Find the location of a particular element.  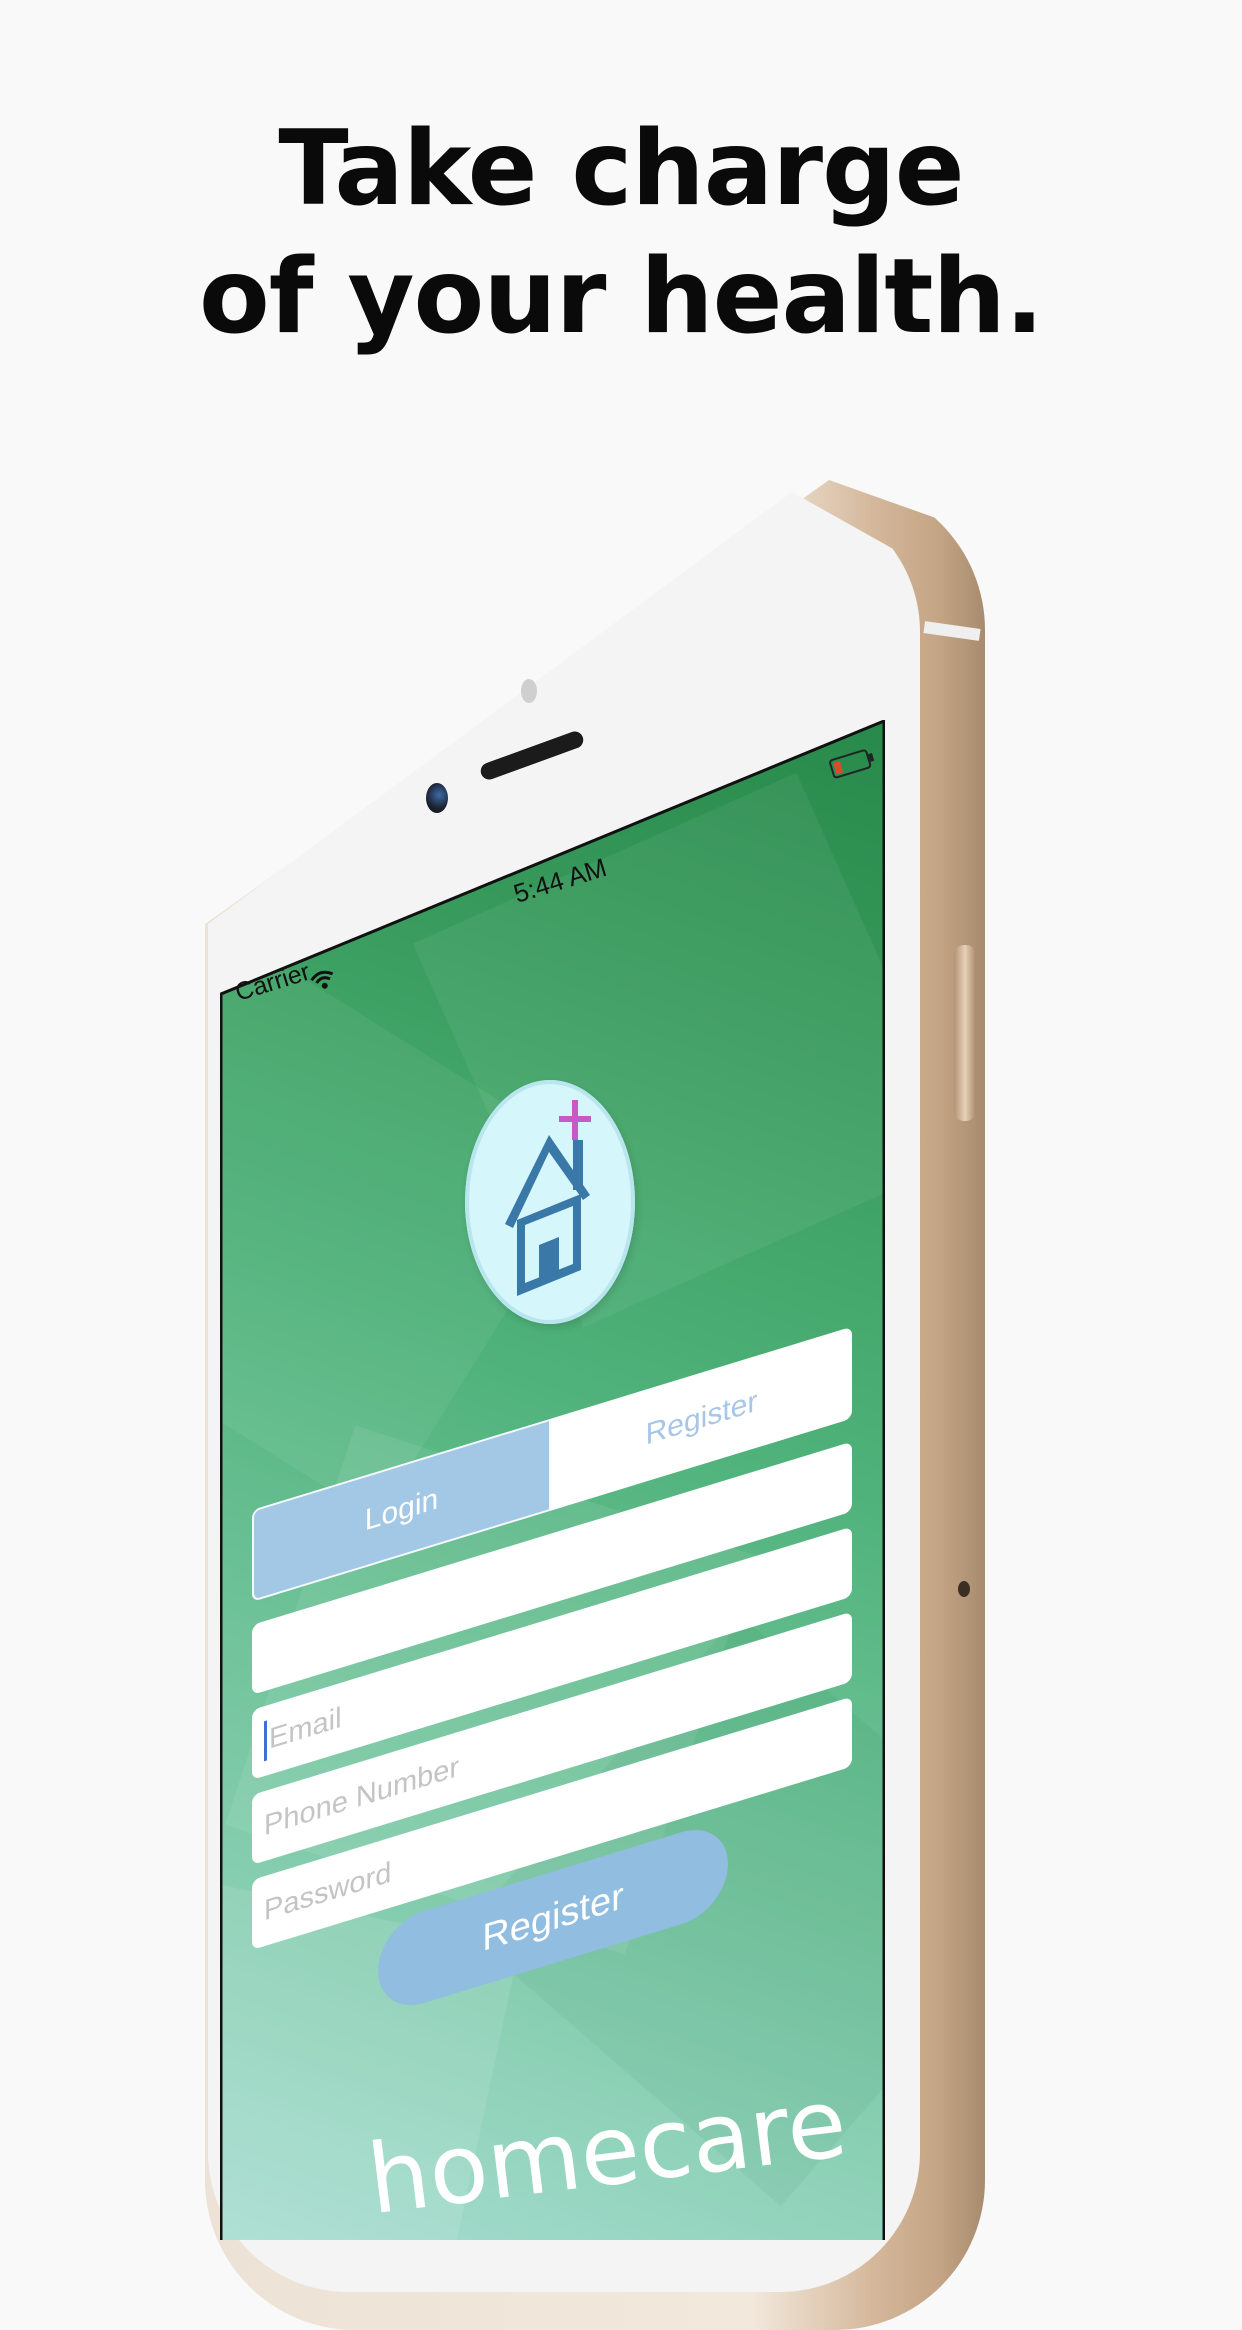

tab-register-label: Register is located at coordinates (701, 1418).